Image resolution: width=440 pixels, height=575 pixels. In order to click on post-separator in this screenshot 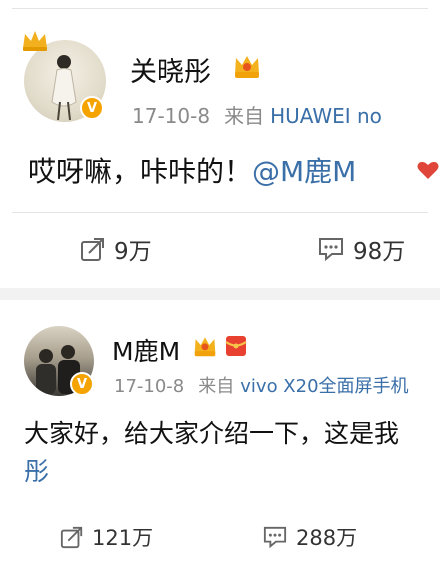, I will do `click(220, 294)`.